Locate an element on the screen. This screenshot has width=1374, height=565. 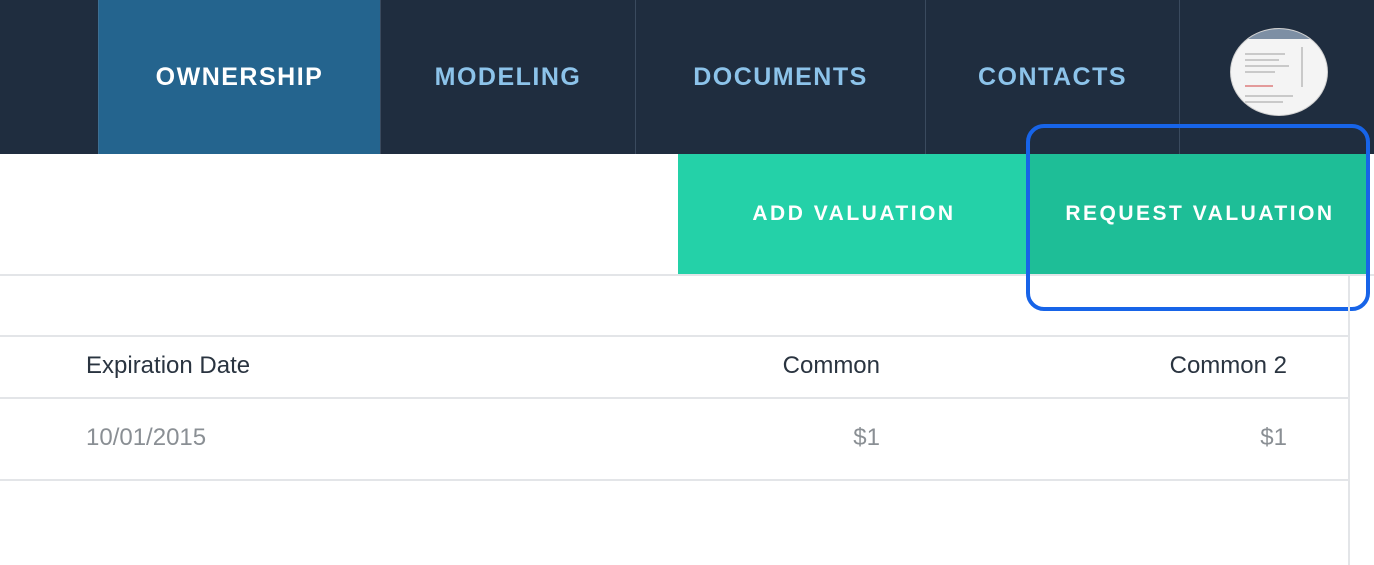
tab-documents: DOCUMENTS is located at coordinates (780, 77).